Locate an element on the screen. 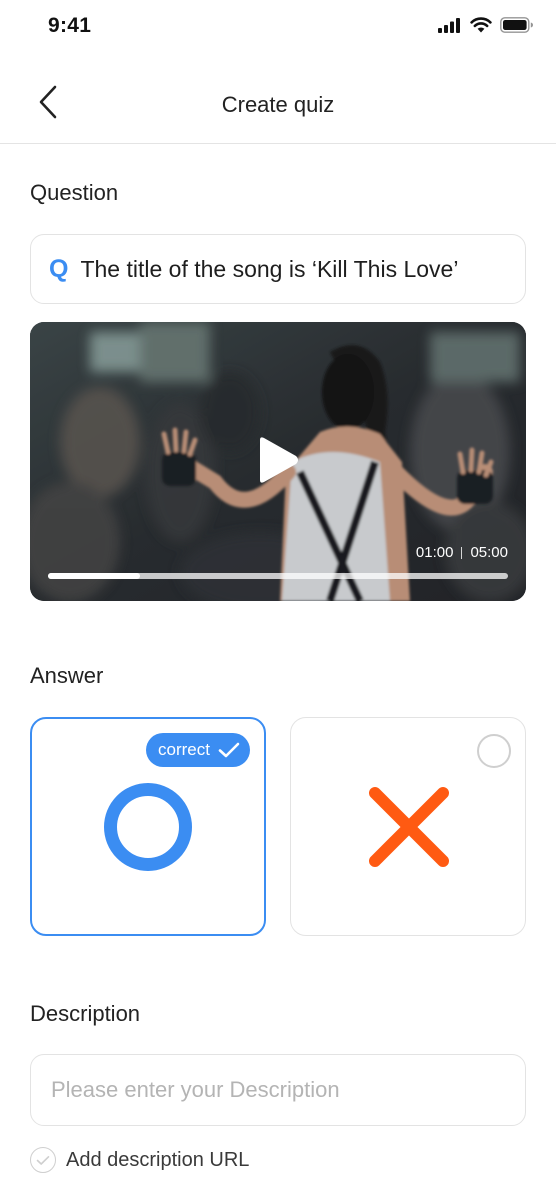  answer-option-o: correct is located at coordinates (148, 826).